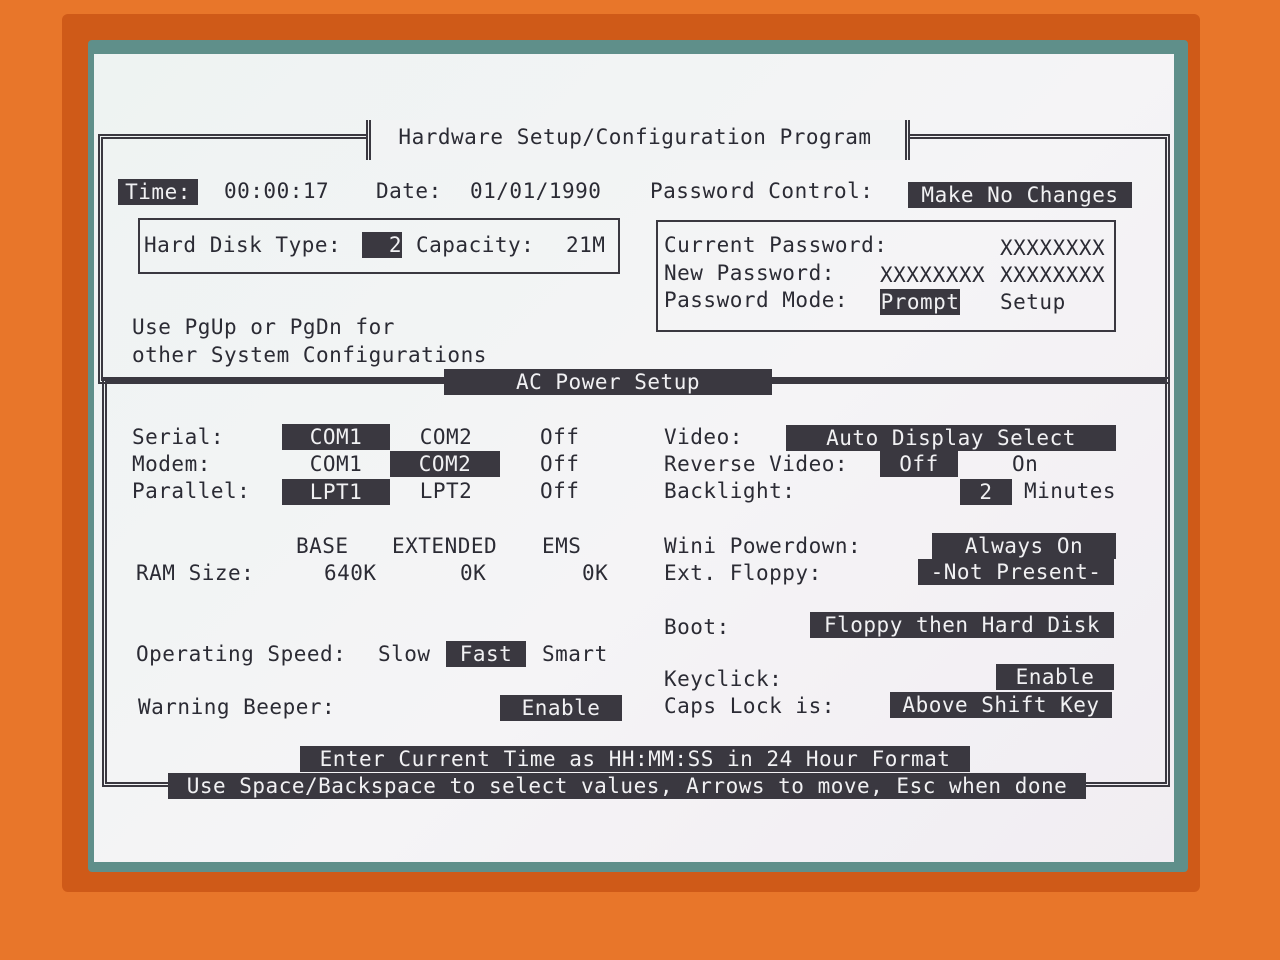 The width and height of the screenshot is (1280, 960). Describe the element at coordinates (756, 300) in the screenshot. I see `password-mode-label: Password Mode:` at that location.